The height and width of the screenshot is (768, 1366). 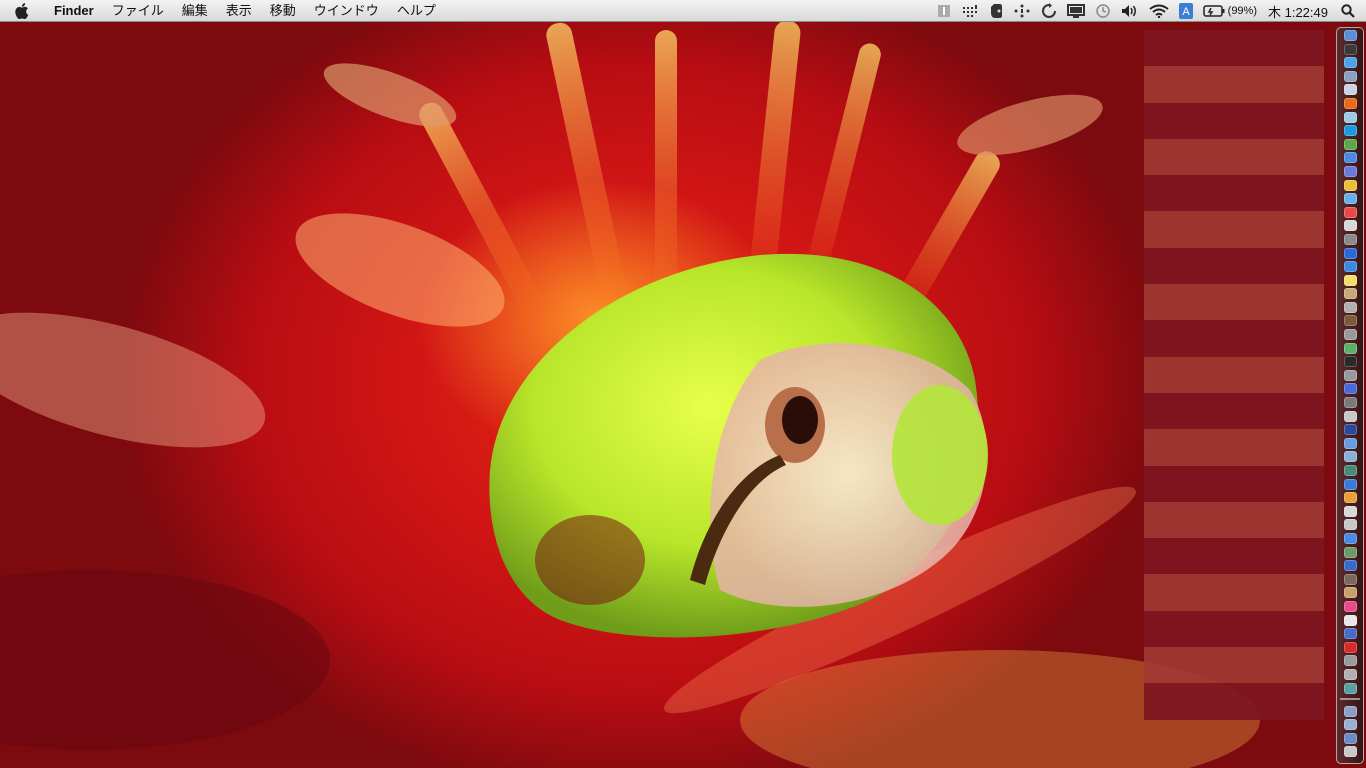 I want to click on battery-status: (99%), so click(x=1229, y=11).